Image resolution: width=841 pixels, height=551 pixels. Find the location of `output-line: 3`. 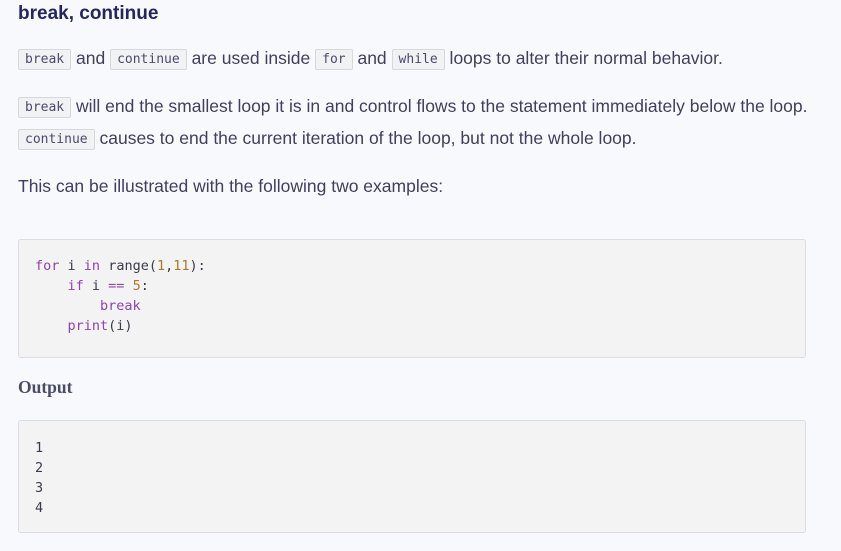

output-line: 3 is located at coordinates (39, 488).